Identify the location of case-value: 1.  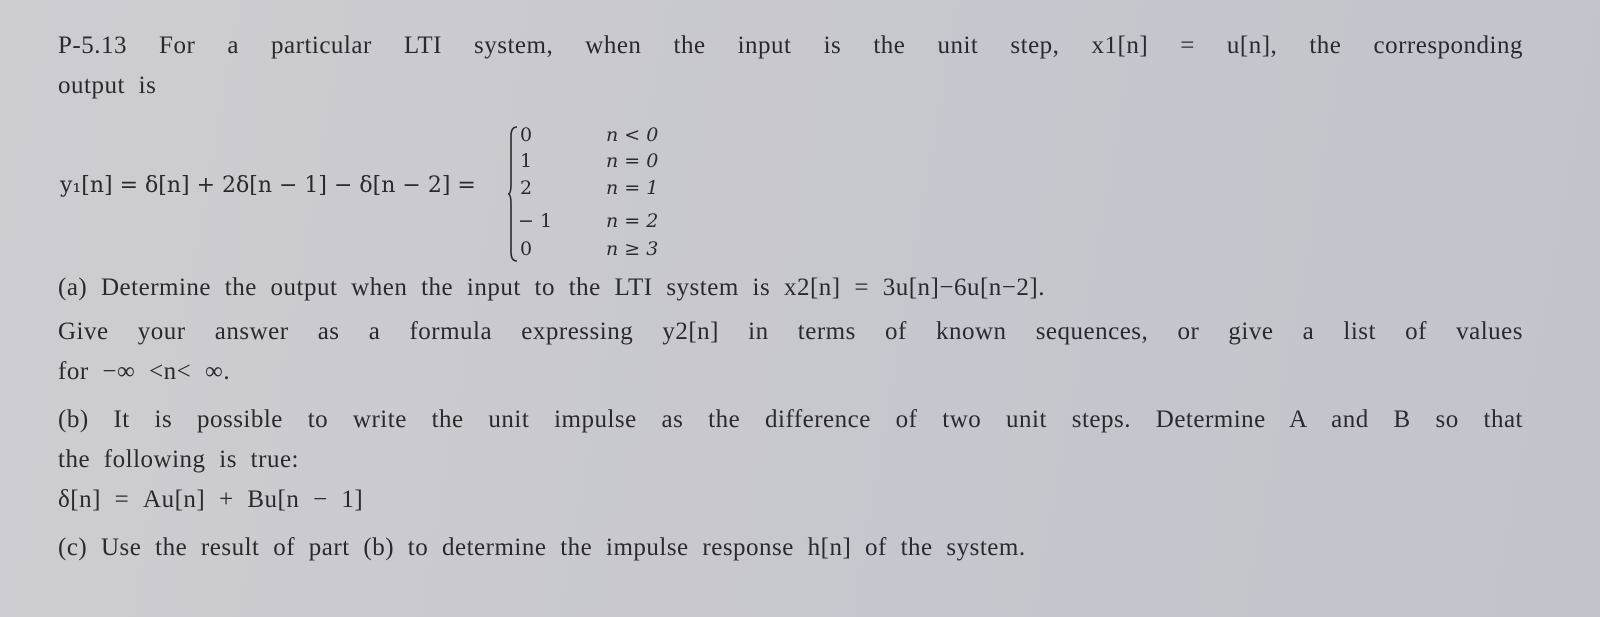
(526, 161).